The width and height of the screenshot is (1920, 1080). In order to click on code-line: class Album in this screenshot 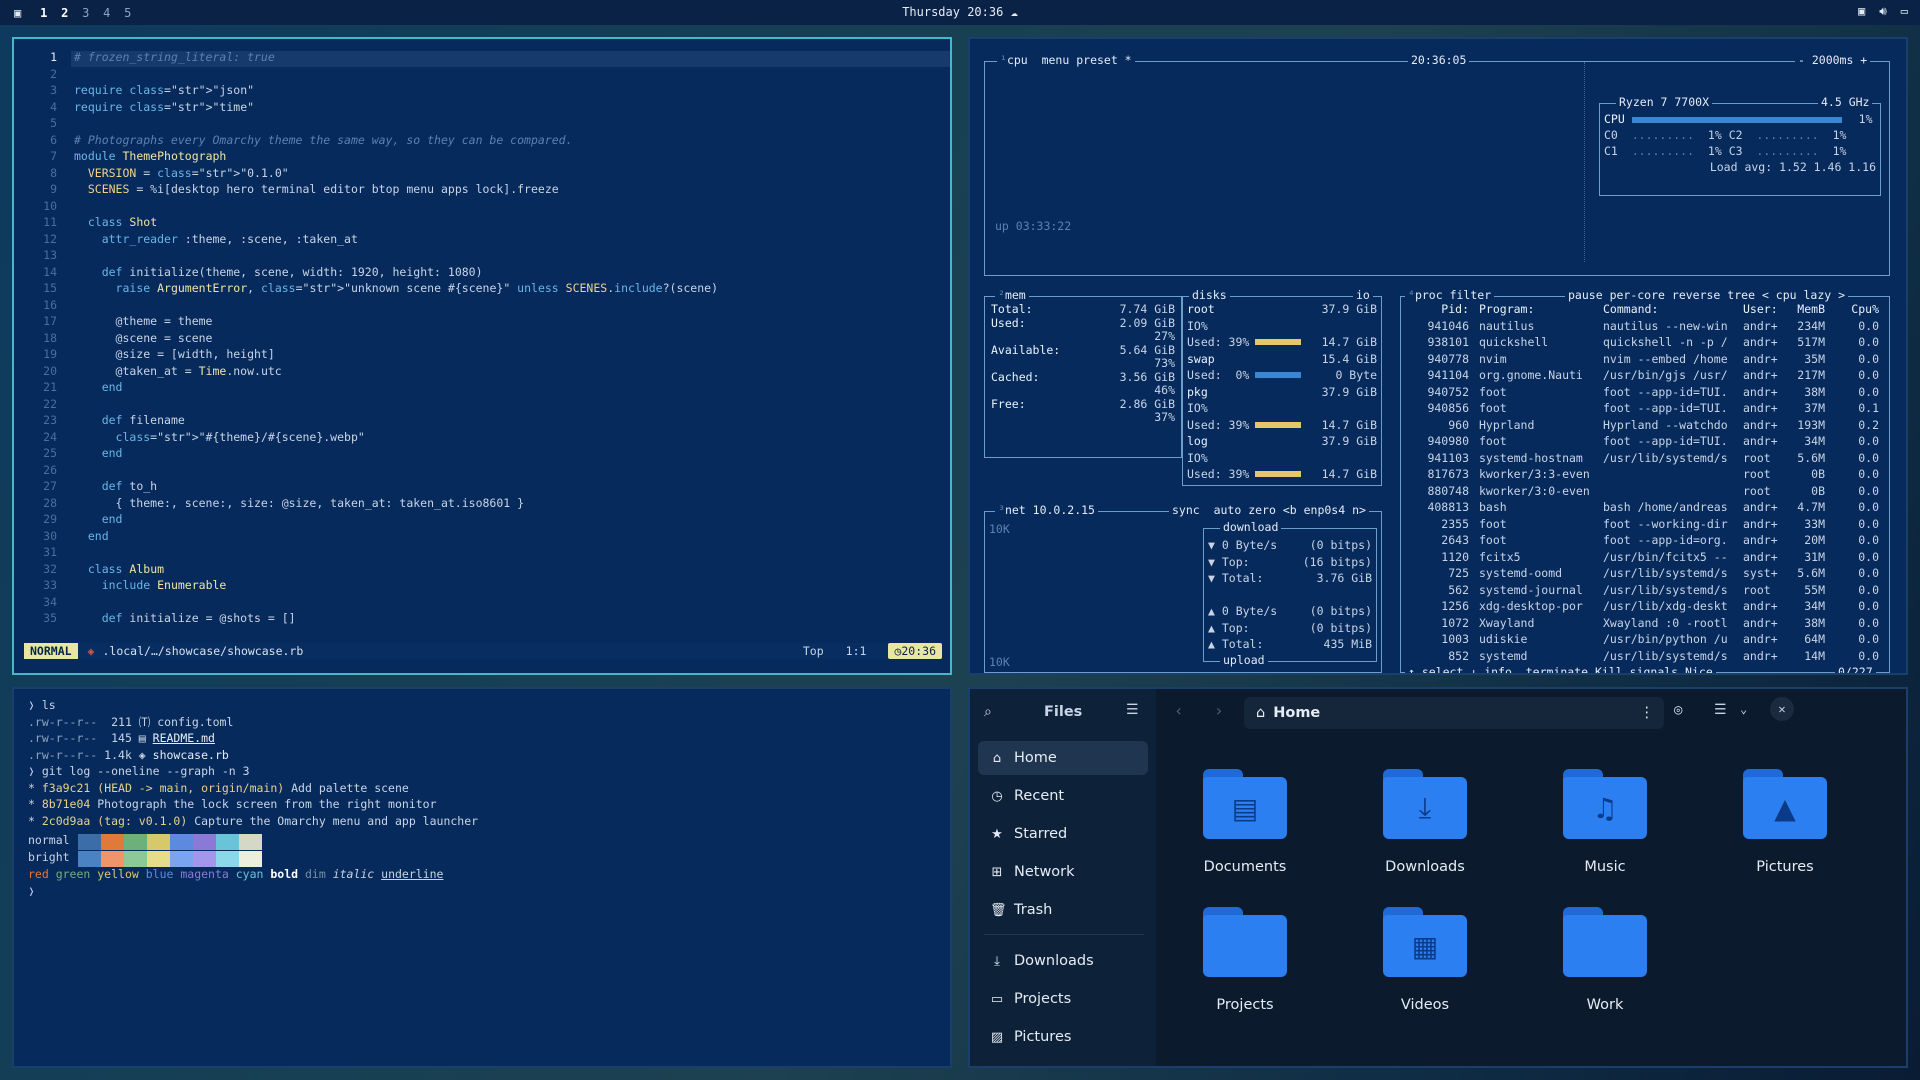, I will do `click(119, 569)`.